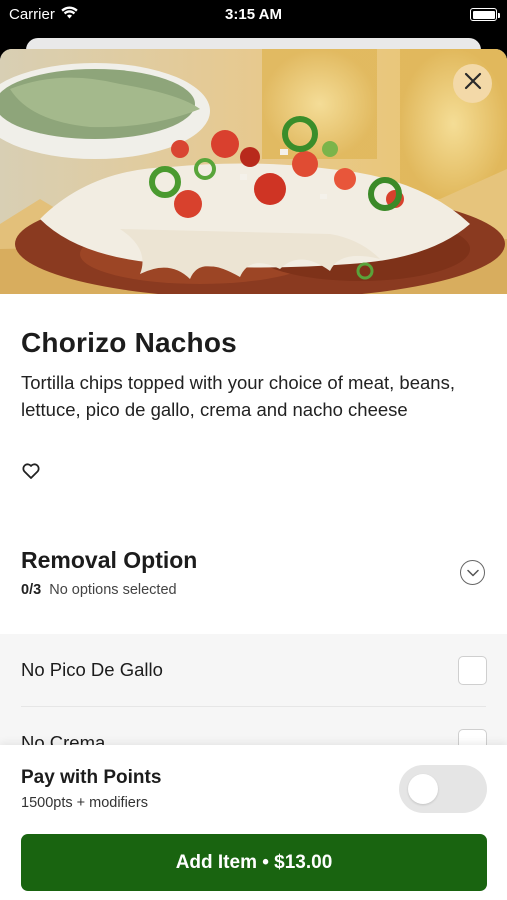 The width and height of the screenshot is (507, 900). Describe the element at coordinates (31, 590) in the screenshot. I see `selection-count: 0/3` at that location.